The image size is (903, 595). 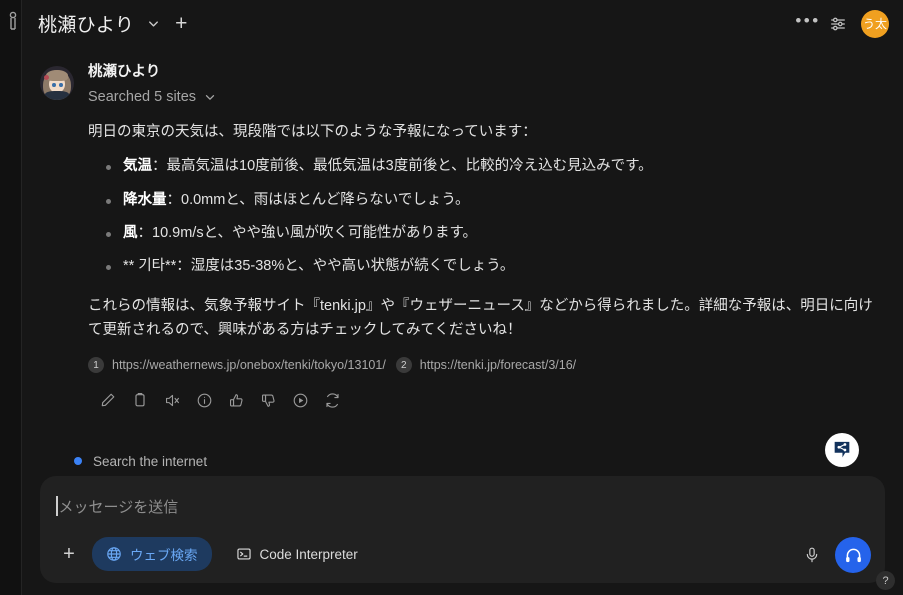 What do you see at coordinates (486, 200) in the screenshot?
I see `list-item: 降水量：0.0mmと、雨はほとんど降らないでしょう。` at bounding box center [486, 200].